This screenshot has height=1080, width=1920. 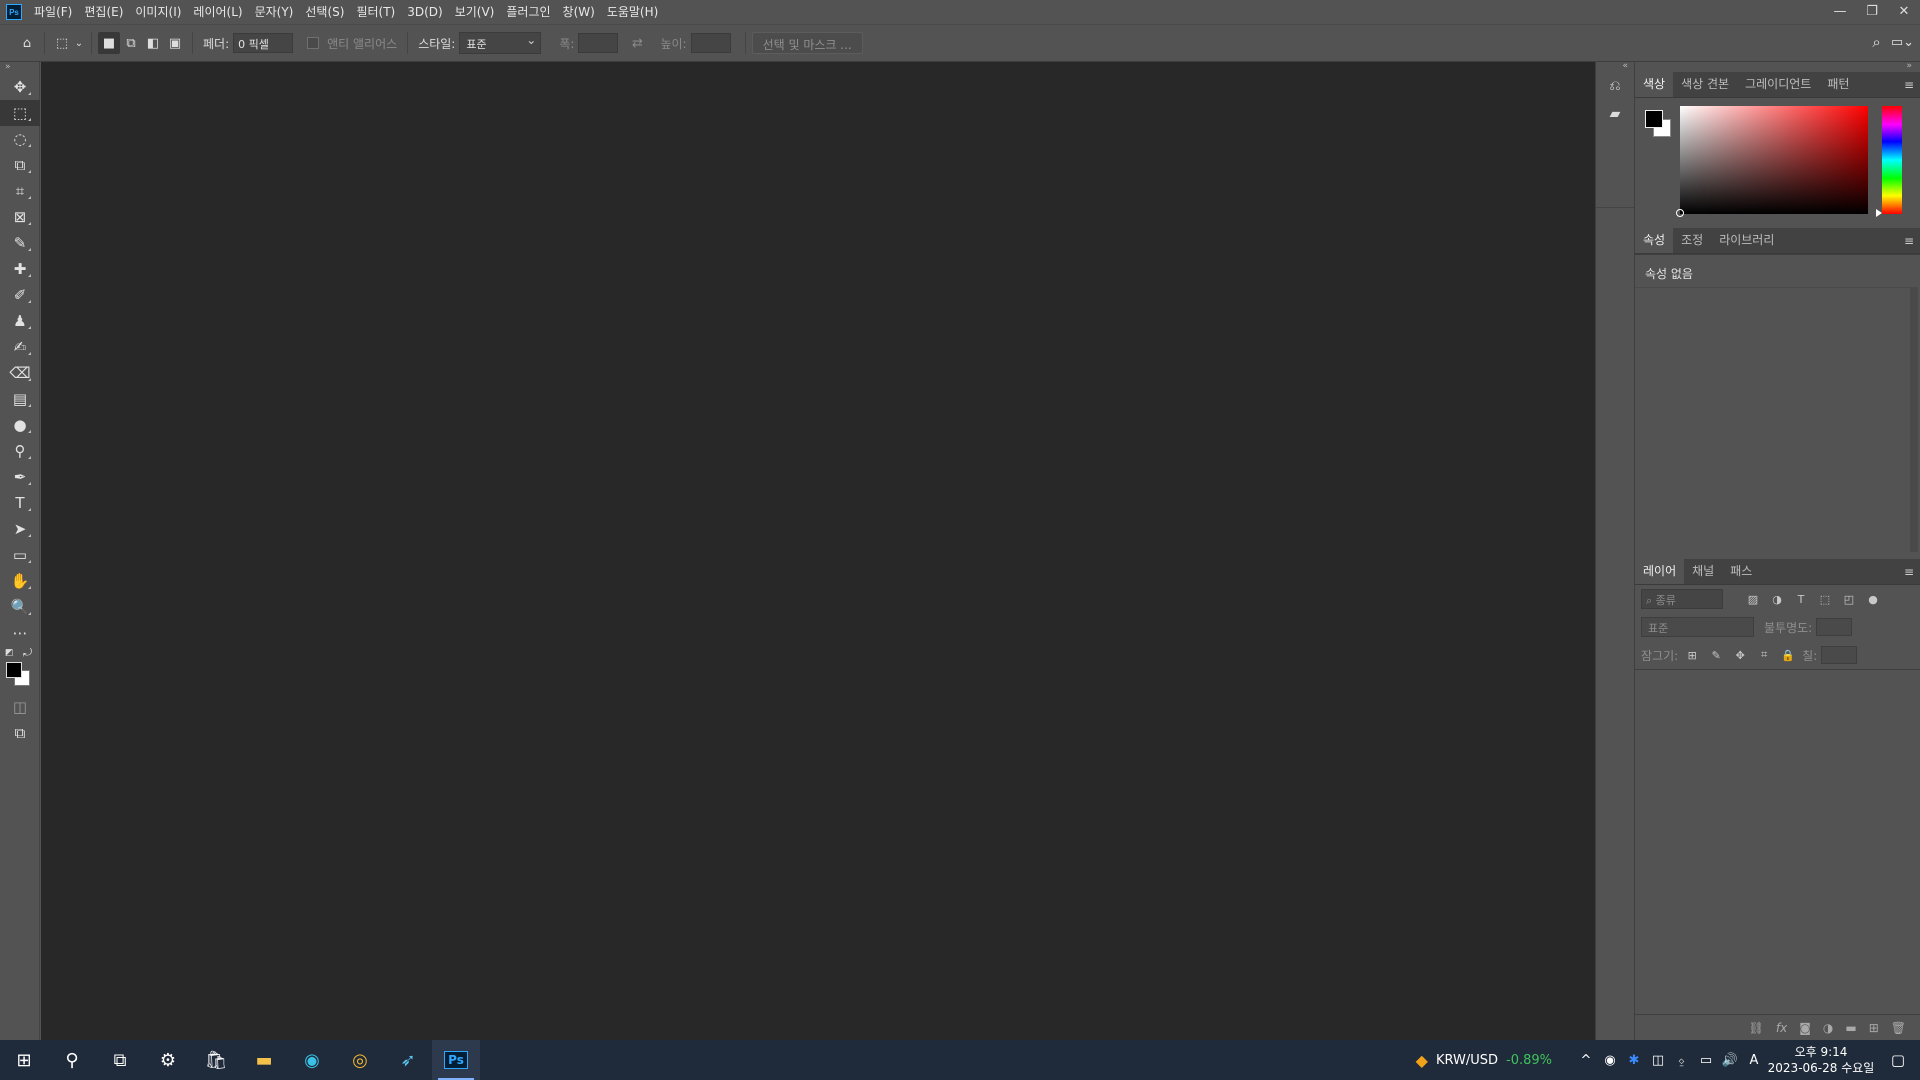 What do you see at coordinates (633, 12) in the screenshot?
I see `menu-help: 도움말(H)` at bounding box center [633, 12].